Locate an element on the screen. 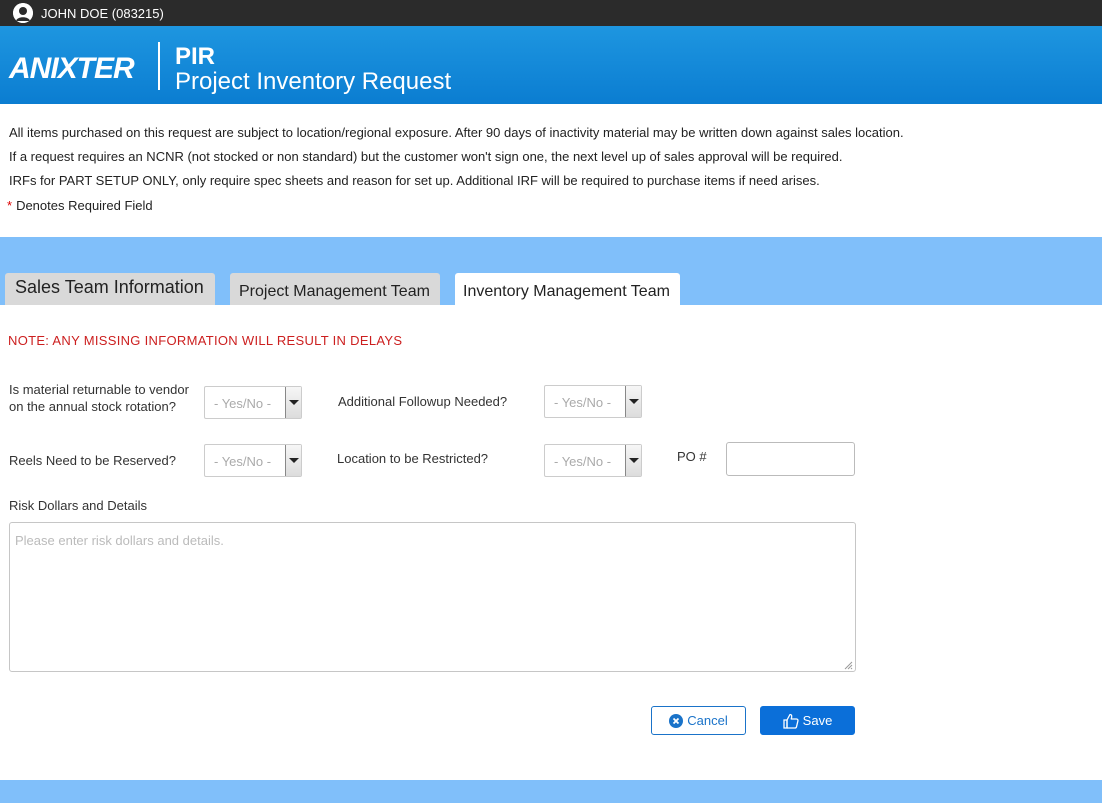 Image resolution: width=1102 pixels, height=803 pixels. user-name: JOHN DOE (083215) is located at coordinates (102, 13).